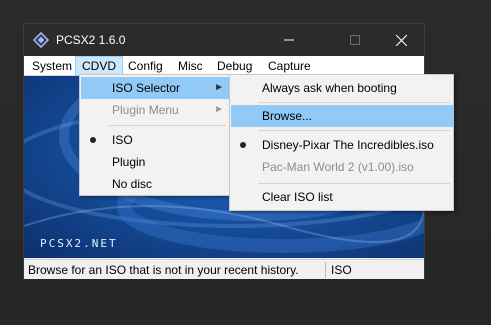 This screenshot has width=491, height=325. Describe the element at coordinates (122, 140) in the screenshot. I see `menu-item-label: ISO` at that location.